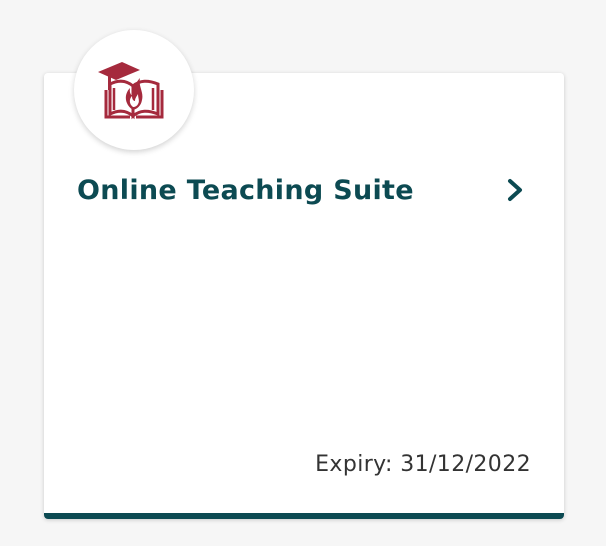 This screenshot has width=606, height=546. Describe the element at coordinates (423, 464) in the screenshot. I see `expiry-date: Expiry: 31/12/2022` at that location.